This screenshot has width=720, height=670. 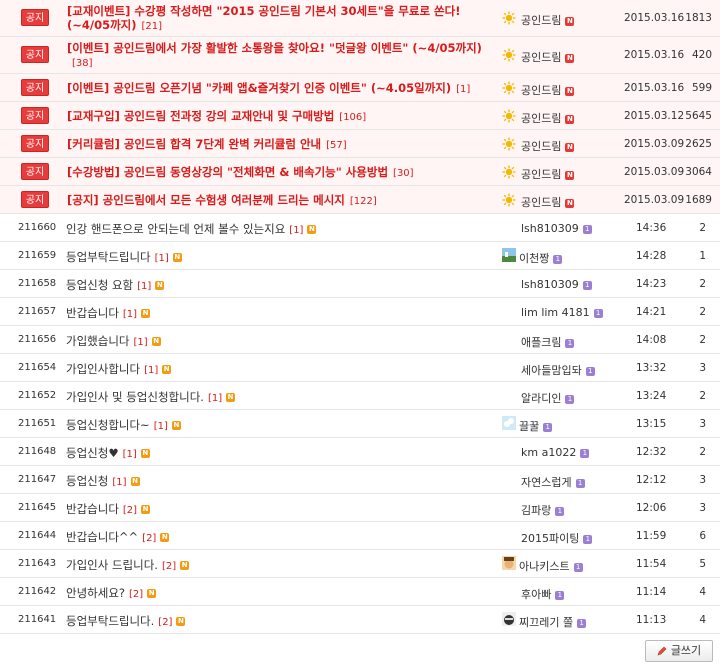 I want to click on table-row: 211645 반갑습니다 [2] N 김파랑 1 12:06 3, so click(x=360, y=508).